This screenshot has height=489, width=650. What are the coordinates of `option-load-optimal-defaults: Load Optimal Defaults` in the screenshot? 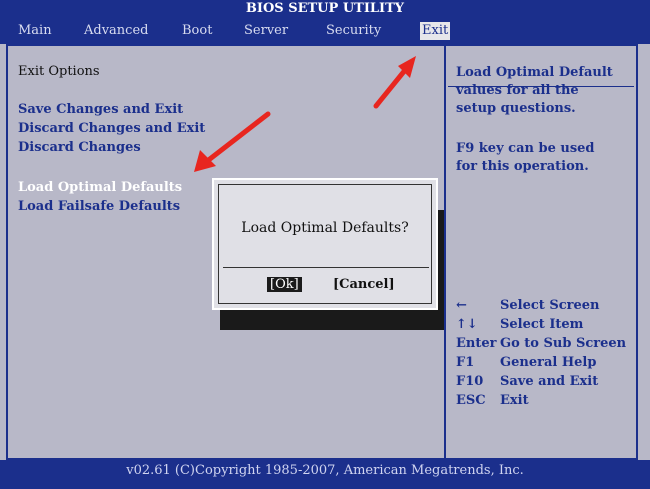 It's located at (100, 187).